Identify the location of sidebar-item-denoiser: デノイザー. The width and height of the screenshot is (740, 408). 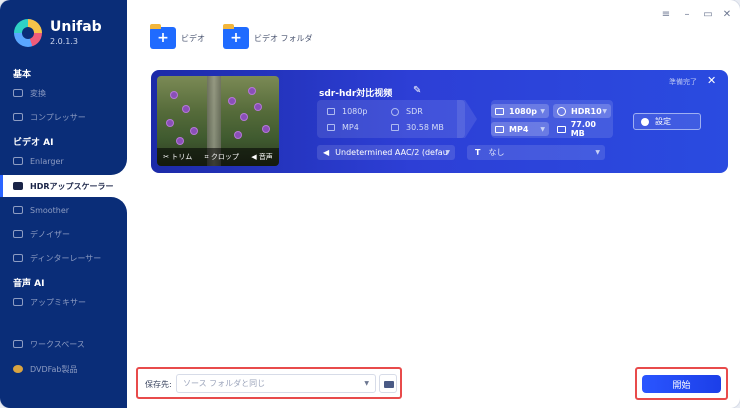
(63, 234).